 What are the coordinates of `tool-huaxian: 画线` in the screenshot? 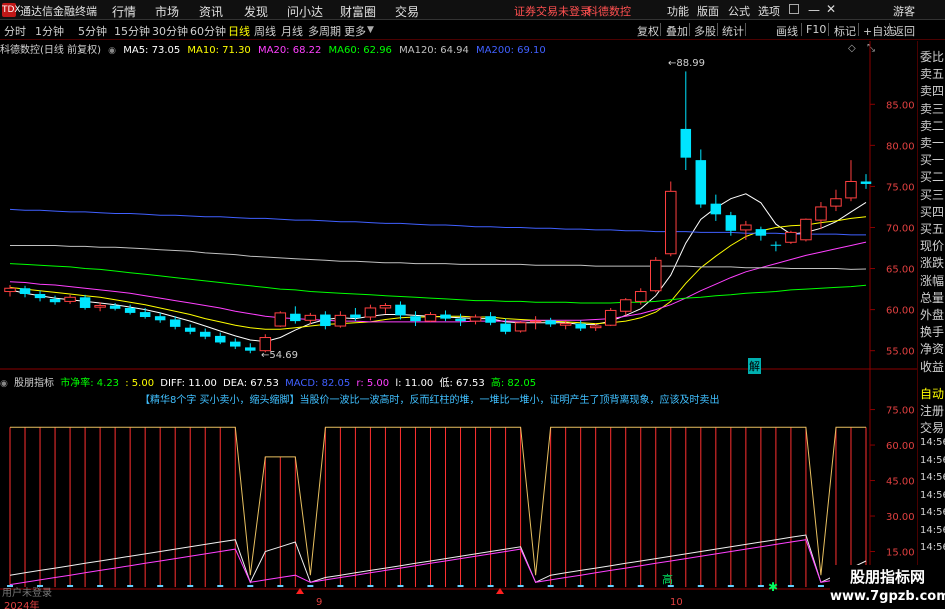 It's located at (787, 31).